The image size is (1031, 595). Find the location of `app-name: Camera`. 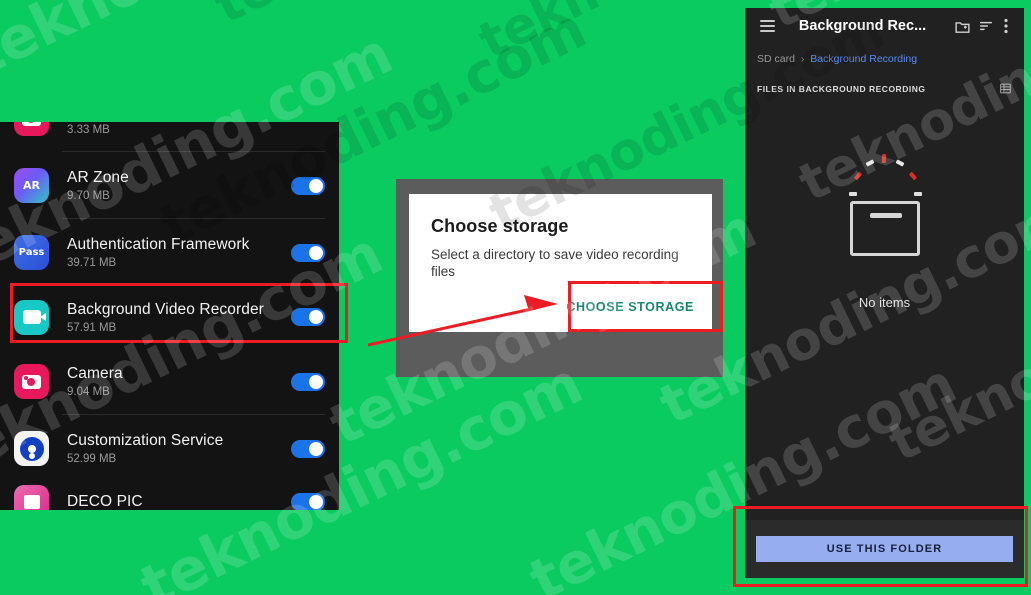

app-name: Camera is located at coordinates (95, 373).